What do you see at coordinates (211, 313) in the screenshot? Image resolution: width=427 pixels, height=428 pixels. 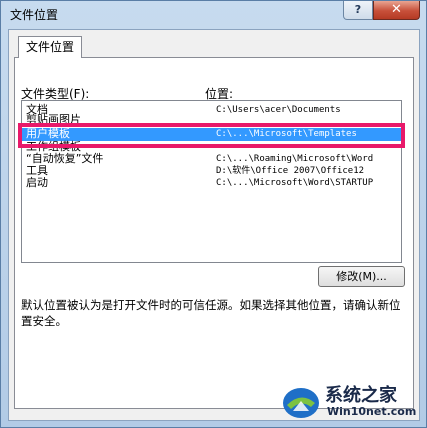 I see `trust-note: 默认位置被认为是打开文件时的可信任源。如果选择其他位置，请确认新位置安全。` at bounding box center [211, 313].